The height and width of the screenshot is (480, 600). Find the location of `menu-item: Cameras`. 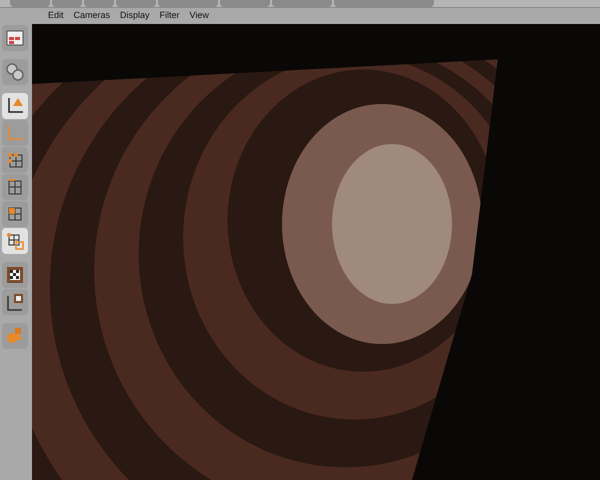

menu-item: Cameras is located at coordinates (92, 16).